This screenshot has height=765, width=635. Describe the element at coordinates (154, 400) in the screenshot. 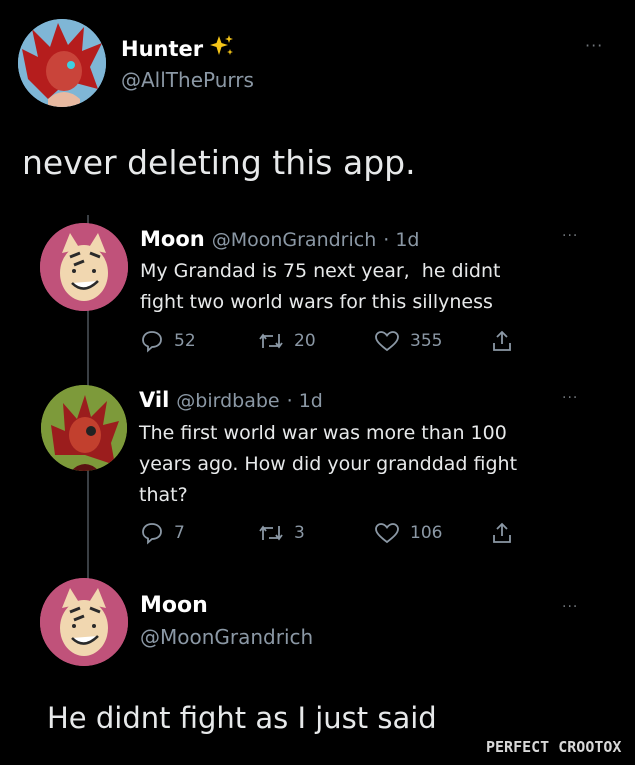

I see `reply2-name: Vil` at that location.